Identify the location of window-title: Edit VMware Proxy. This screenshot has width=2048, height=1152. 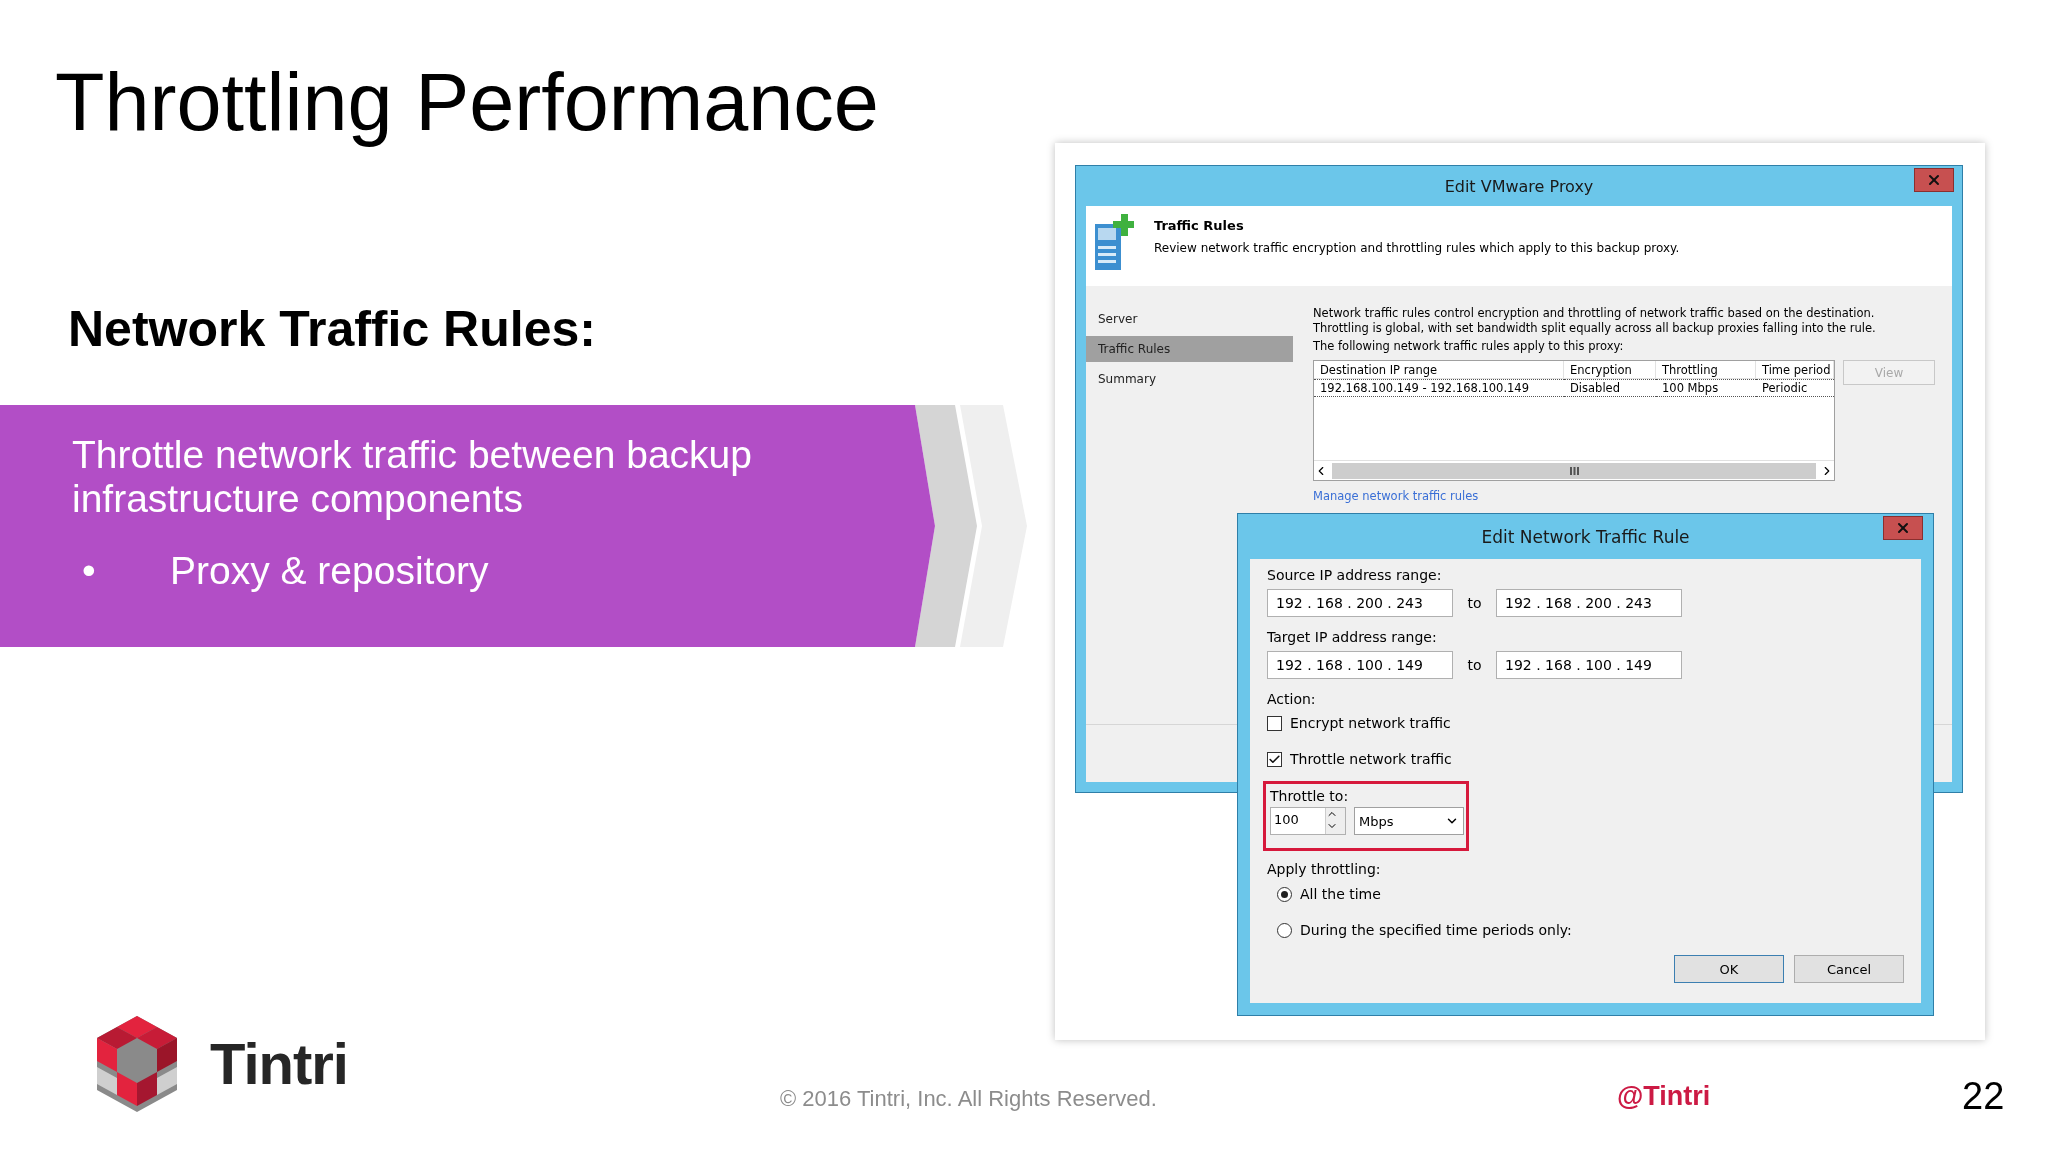
(1519, 186).